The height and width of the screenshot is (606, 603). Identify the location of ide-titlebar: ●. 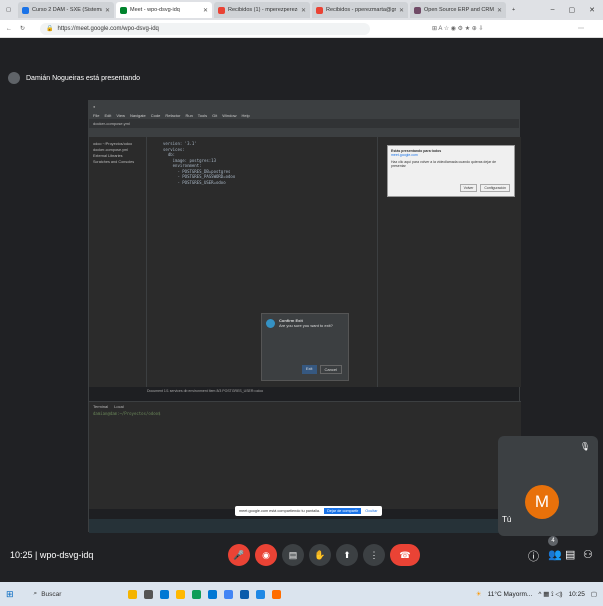
(304, 106).